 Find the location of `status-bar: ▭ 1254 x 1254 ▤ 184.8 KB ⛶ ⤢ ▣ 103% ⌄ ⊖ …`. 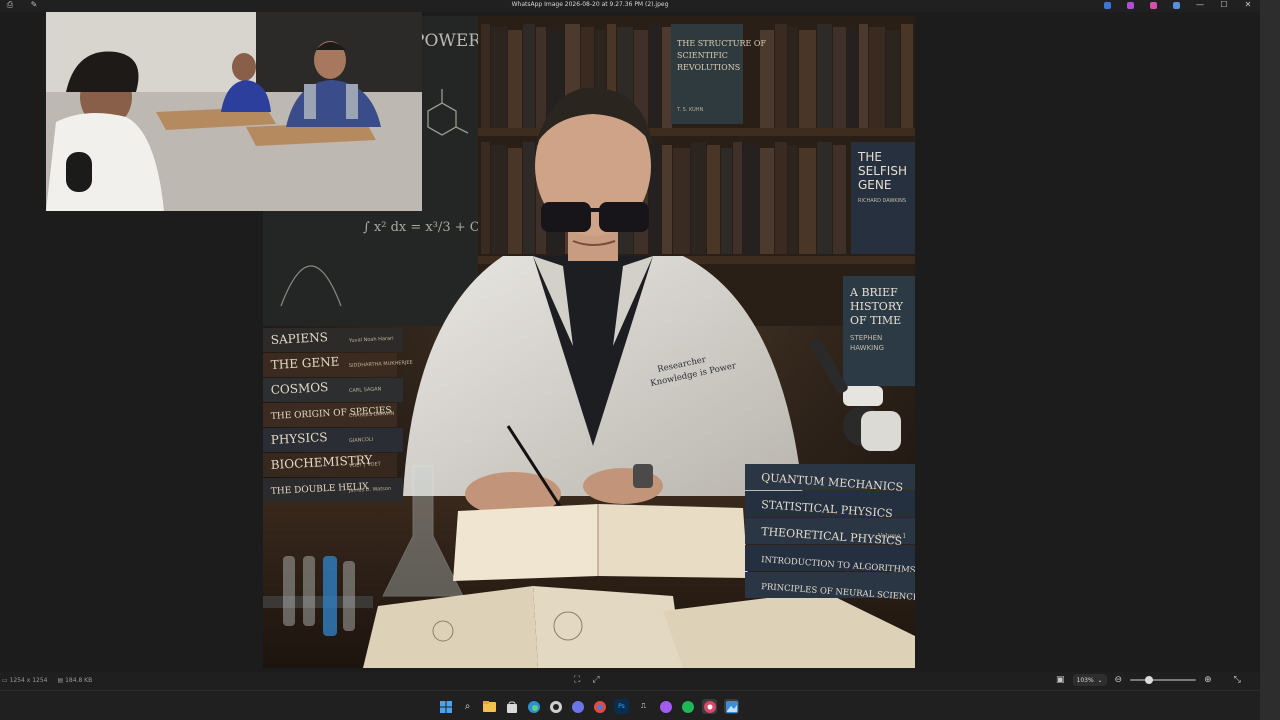

status-bar: ▭ 1254 x 1254 ▤ 184.8 KB ⛶ ⤢ ▣ 103% ⌄ ⊖ … is located at coordinates (630, 681).